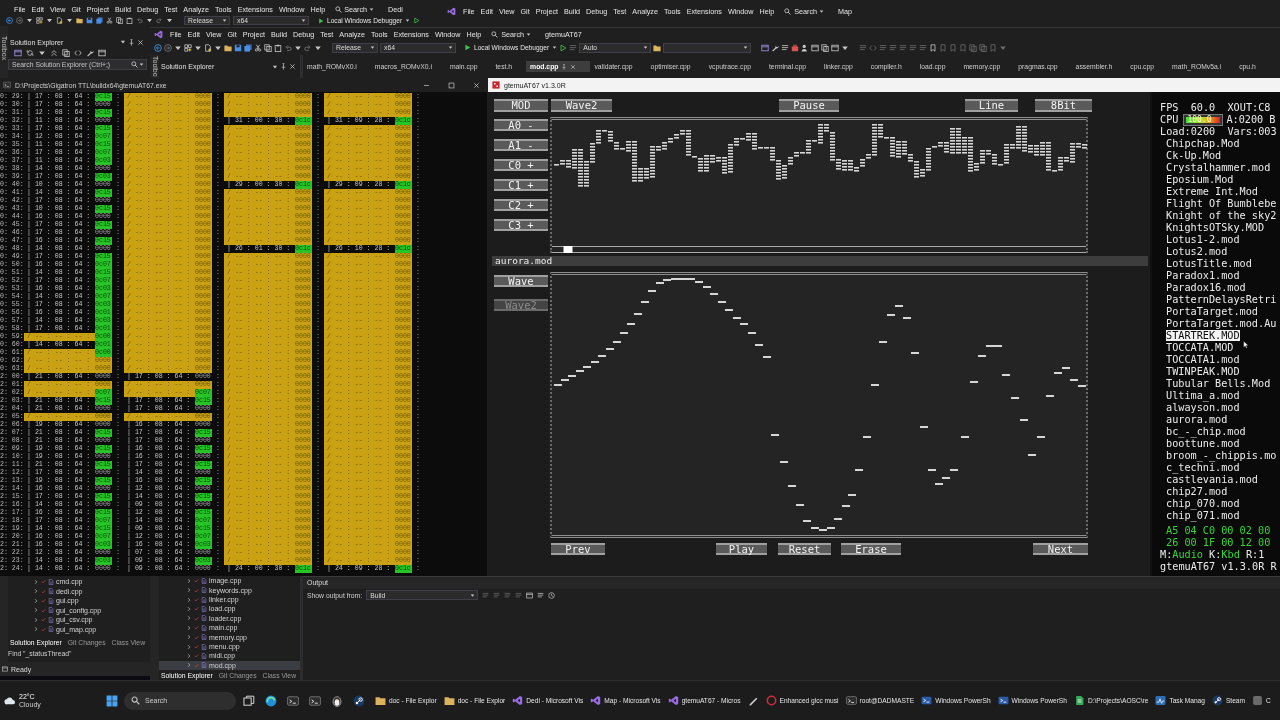 The image size is (1280, 720). I want to click on song-list-item: Paradox1.mod, so click(1203, 275).